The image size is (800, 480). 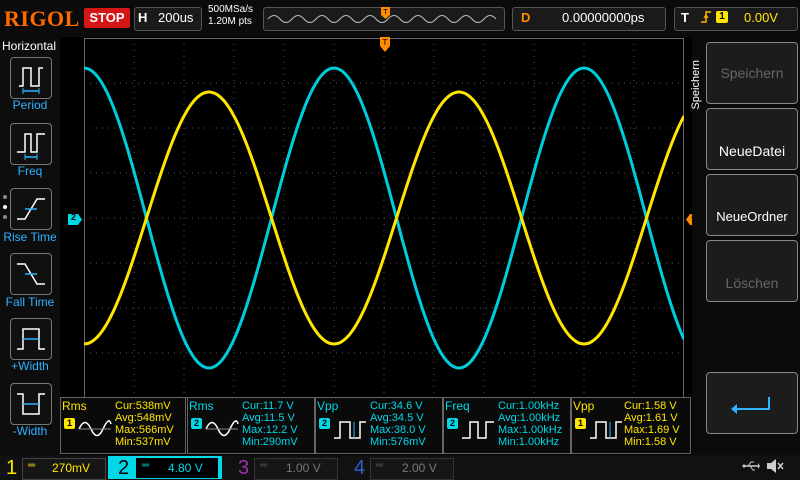 I want to click on measurement-avg: Avg:1.61 V, so click(x=651, y=418).